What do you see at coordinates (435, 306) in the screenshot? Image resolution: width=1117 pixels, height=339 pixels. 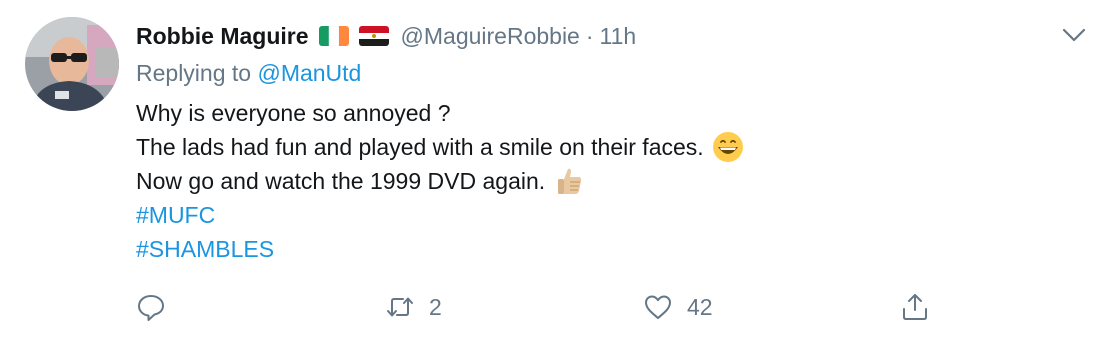 I see `retweet-count: 2` at bounding box center [435, 306].